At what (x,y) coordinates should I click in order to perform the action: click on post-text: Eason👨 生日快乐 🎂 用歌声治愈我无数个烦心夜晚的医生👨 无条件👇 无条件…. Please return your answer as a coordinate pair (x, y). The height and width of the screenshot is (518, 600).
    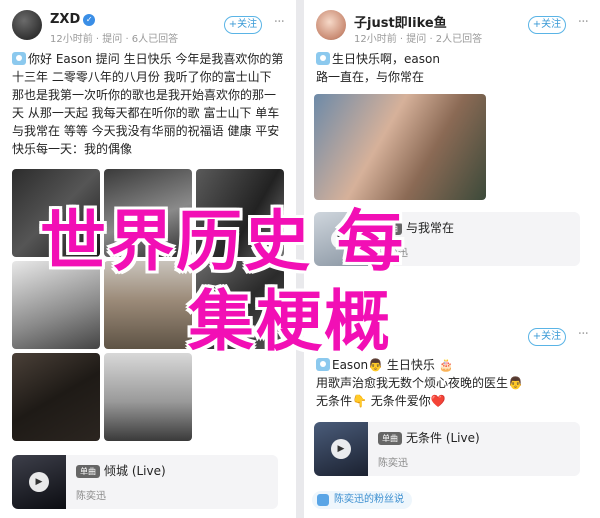
    Looking at the image, I should click on (453, 383).